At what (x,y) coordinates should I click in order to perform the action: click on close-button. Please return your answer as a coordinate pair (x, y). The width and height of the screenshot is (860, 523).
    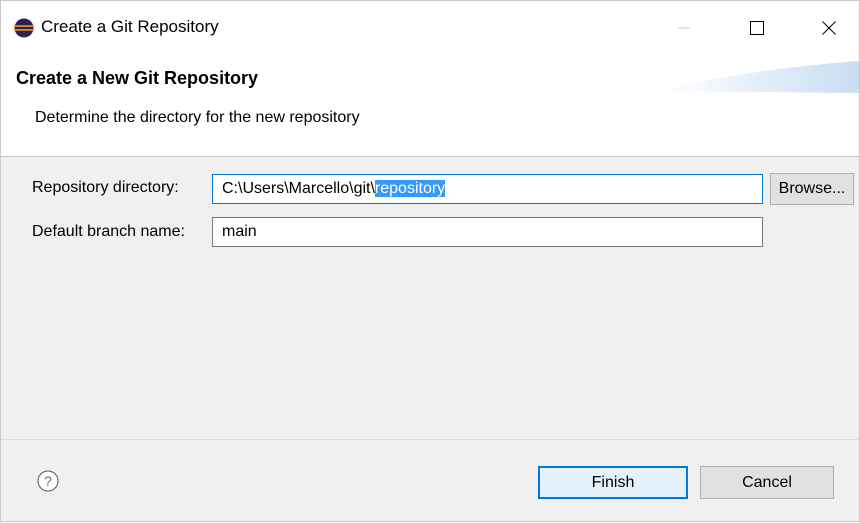
    Looking at the image, I should click on (829, 28).